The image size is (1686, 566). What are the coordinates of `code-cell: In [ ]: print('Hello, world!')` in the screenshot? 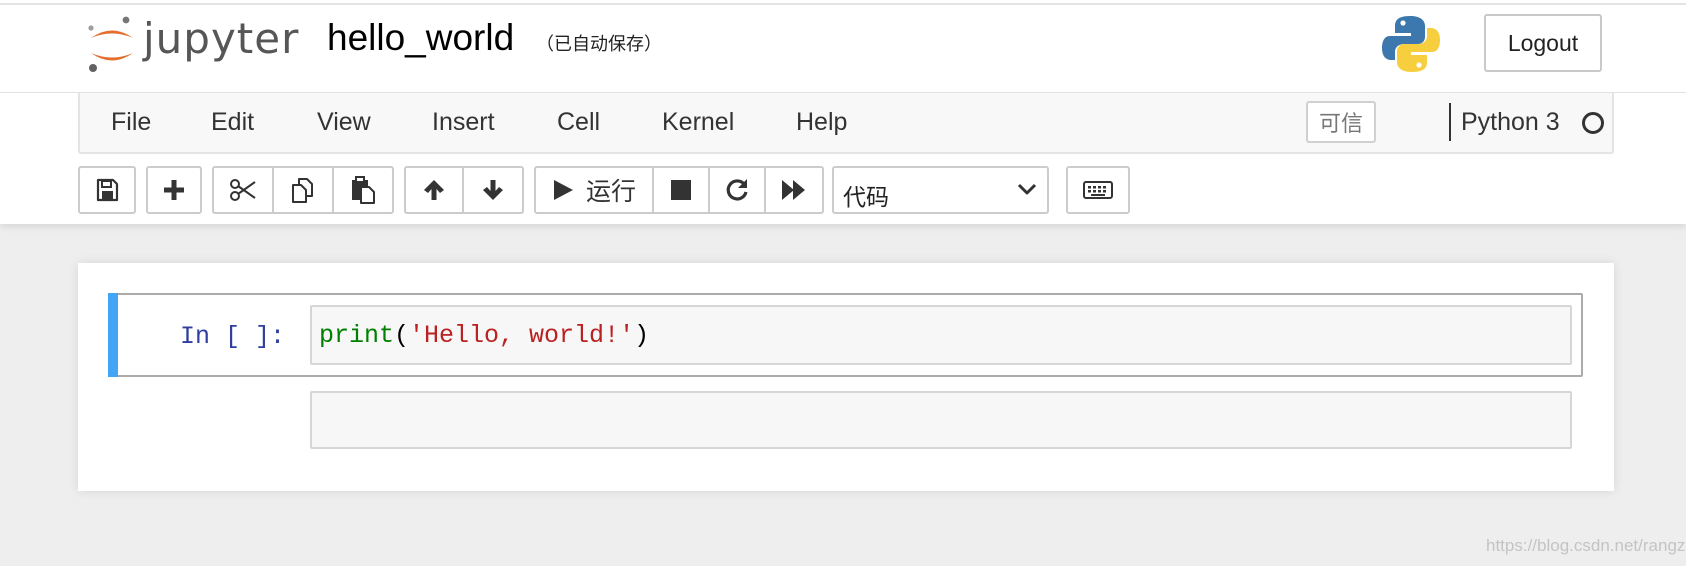 It's located at (845, 335).